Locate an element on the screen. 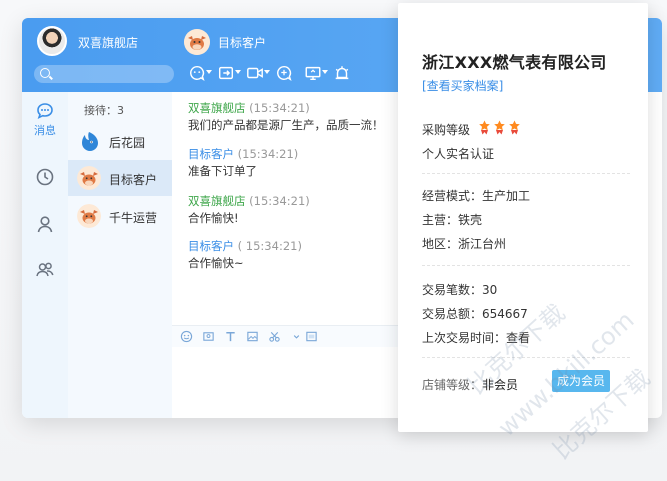  contact-item-qianniu: 千牛运营 is located at coordinates (120, 216).